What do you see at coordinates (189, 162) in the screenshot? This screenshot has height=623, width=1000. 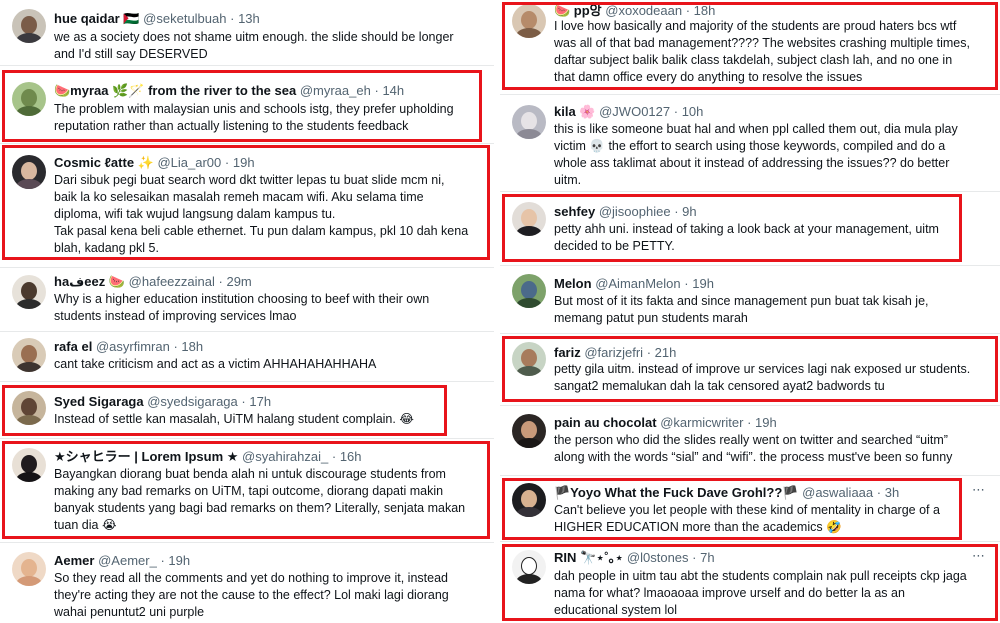 I see `username: @Lia_ar00` at bounding box center [189, 162].